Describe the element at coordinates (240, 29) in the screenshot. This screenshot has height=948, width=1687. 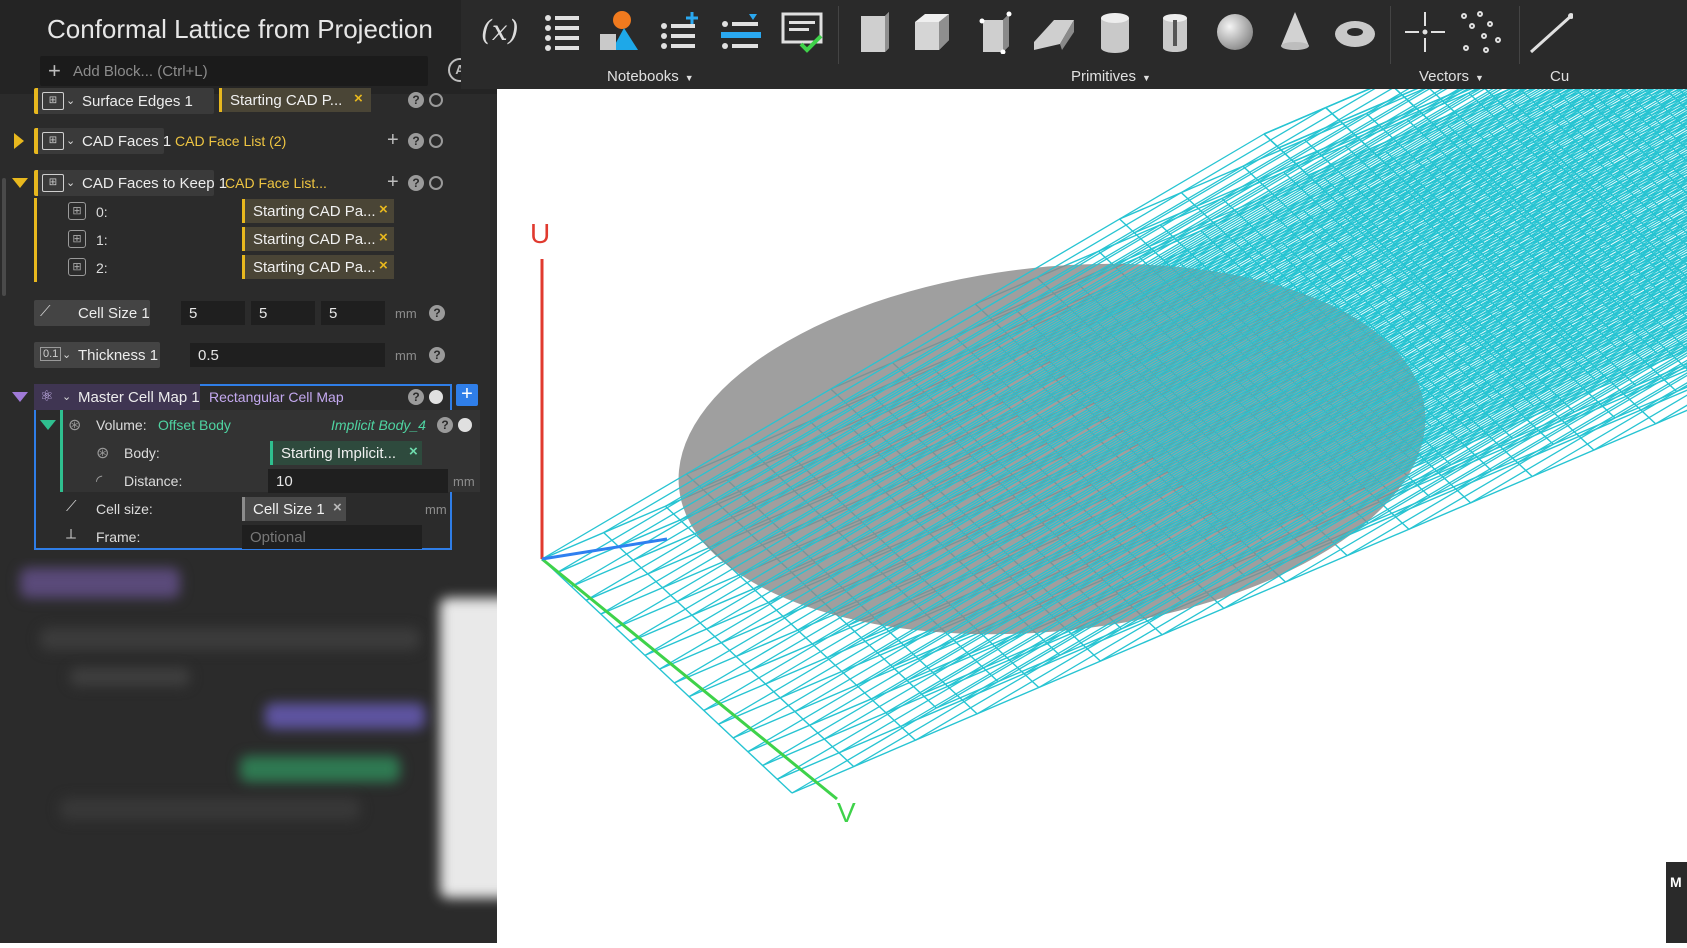
I see `page-title: Conformal Lattice from Projection` at that location.